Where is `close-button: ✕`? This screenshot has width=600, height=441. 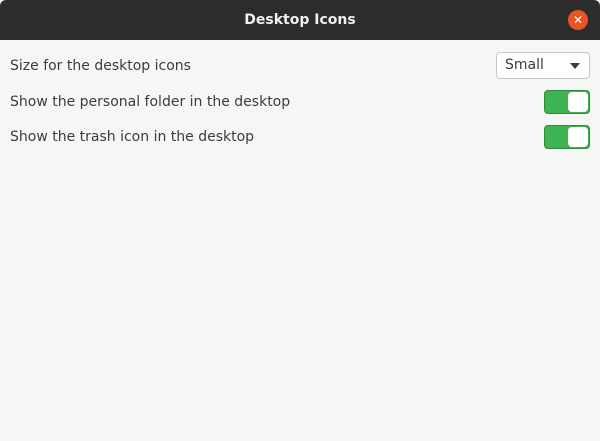 close-button: ✕ is located at coordinates (578, 20).